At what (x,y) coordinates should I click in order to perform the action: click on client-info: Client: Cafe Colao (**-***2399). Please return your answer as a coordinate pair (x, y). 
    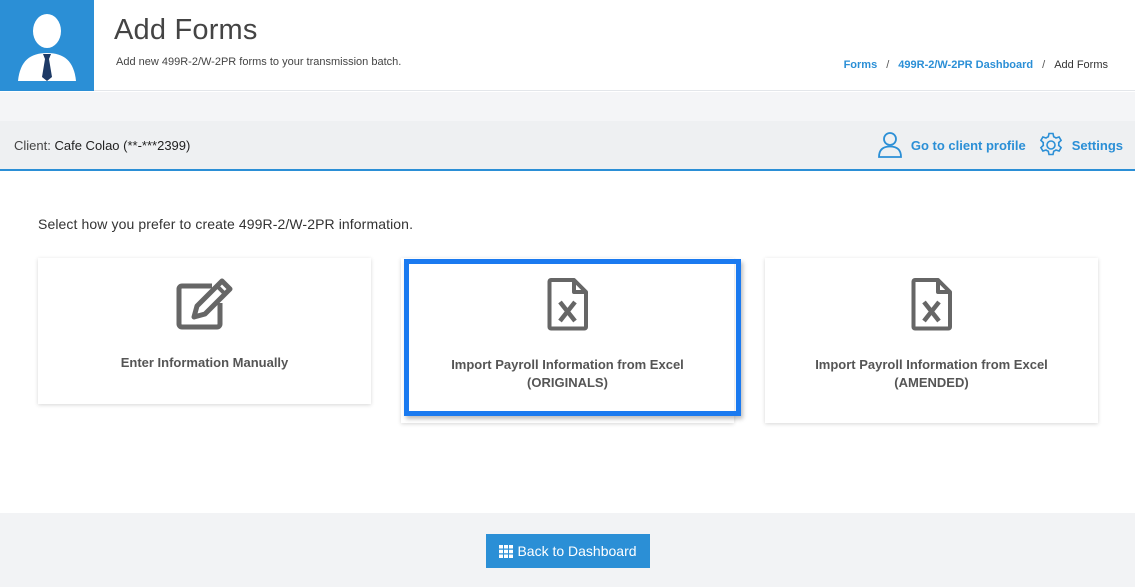
    Looking at the image, I should click on (102, 145).